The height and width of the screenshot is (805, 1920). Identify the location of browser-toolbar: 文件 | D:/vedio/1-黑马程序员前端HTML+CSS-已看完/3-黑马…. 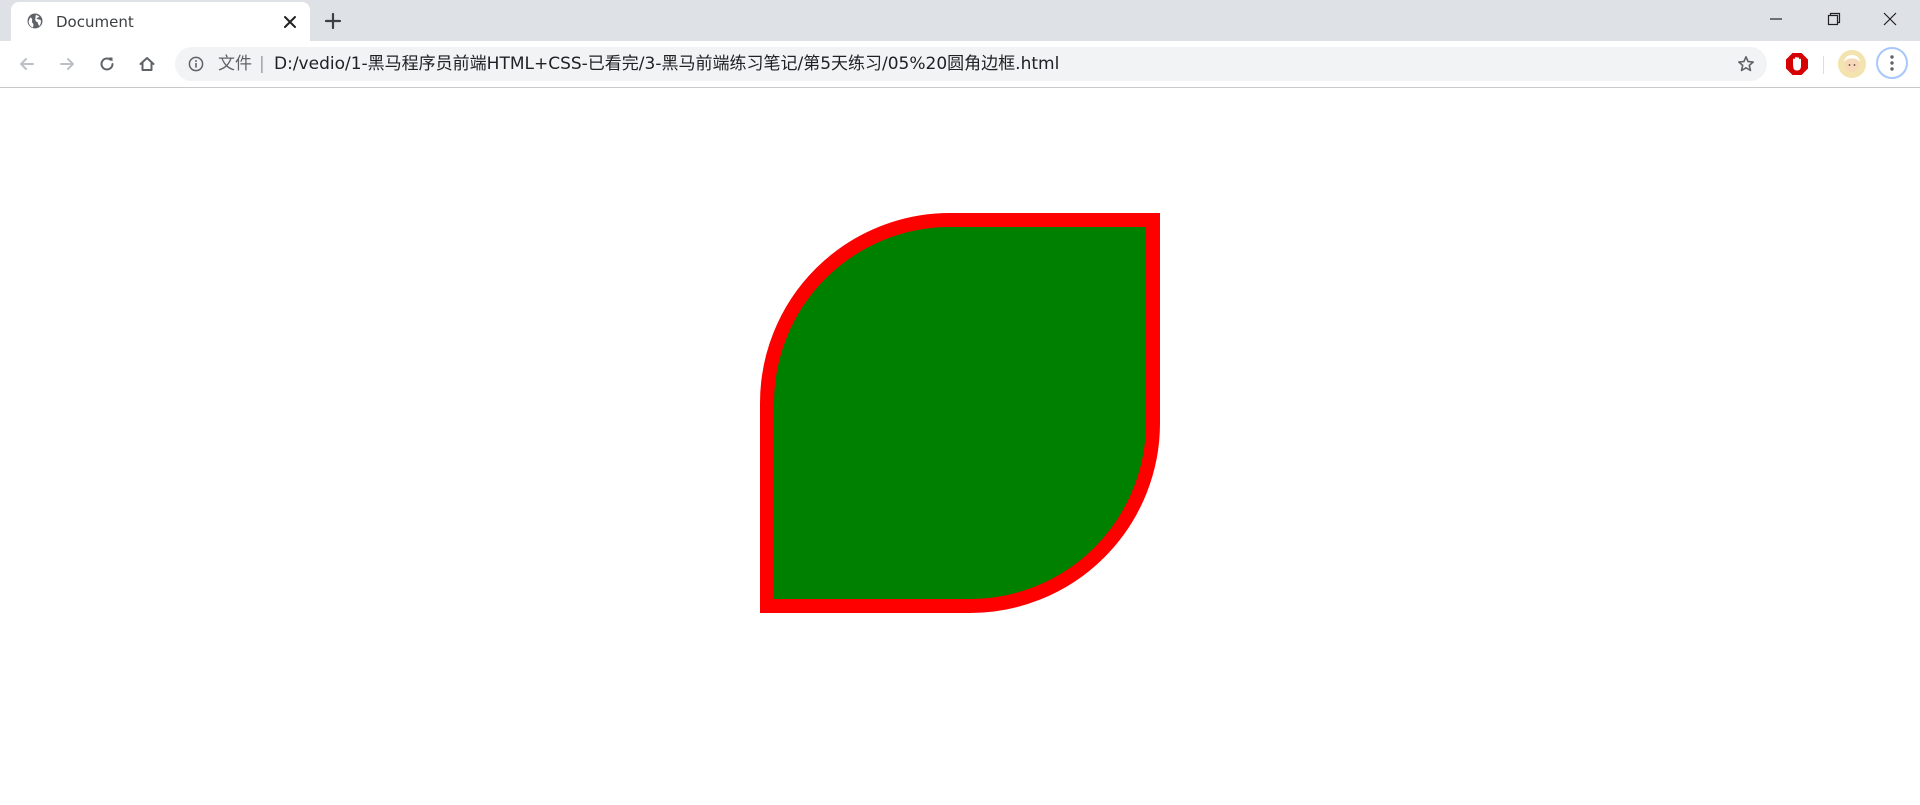
(960, 64).